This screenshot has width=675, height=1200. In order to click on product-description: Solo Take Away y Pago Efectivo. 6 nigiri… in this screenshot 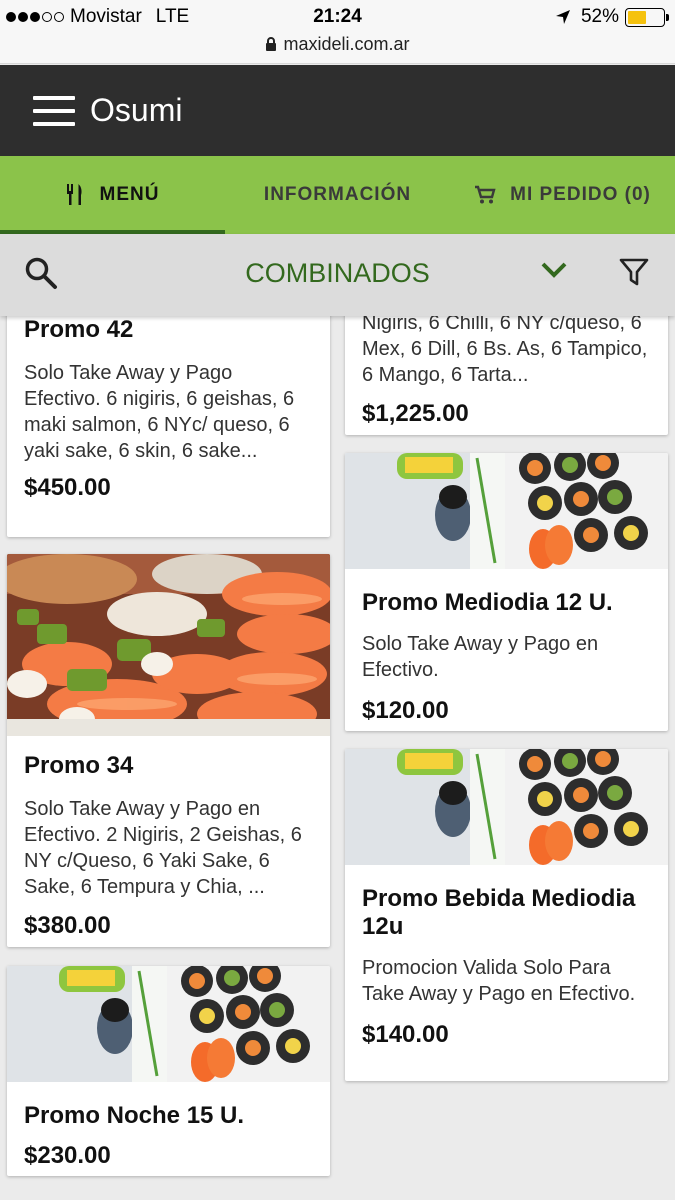, I will do `click(159, 412)`.